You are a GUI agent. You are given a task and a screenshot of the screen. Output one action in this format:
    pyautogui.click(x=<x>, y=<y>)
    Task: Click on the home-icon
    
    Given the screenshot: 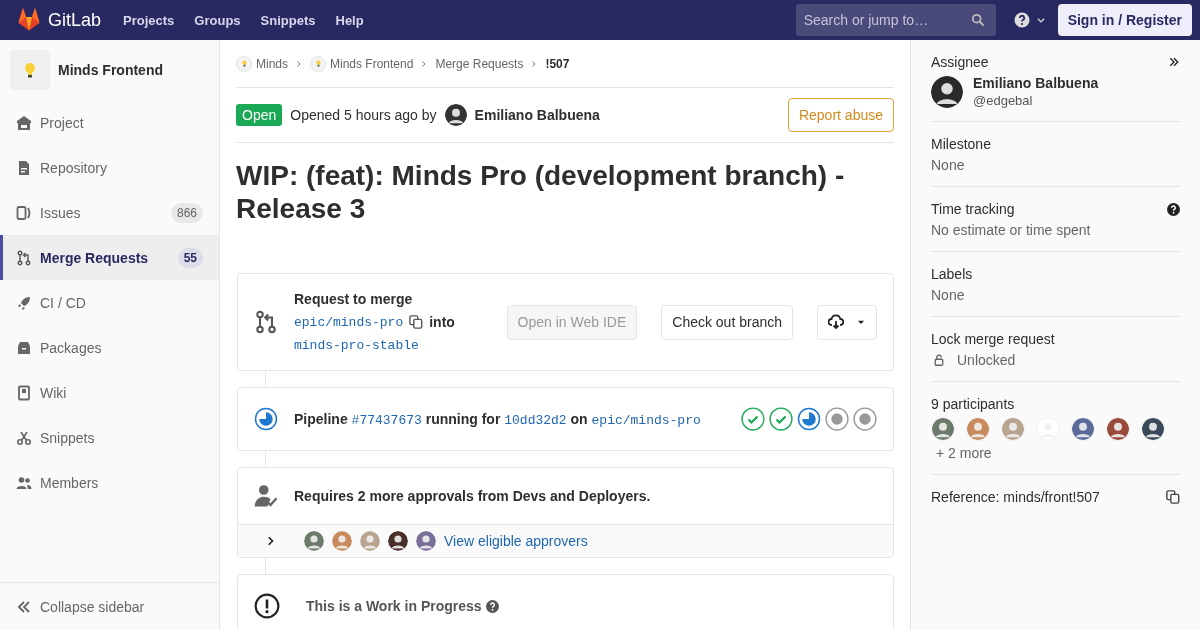 What is the action you would take?
    pyautogui.click(x=24, y=122)
    